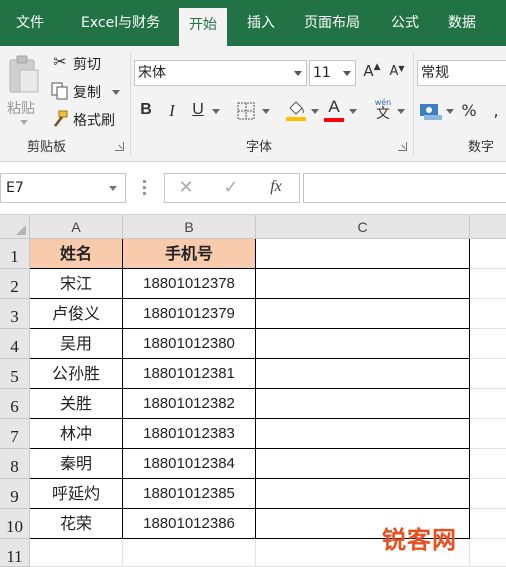 This screenshot has height=567, width=506. I want to click on row-header: 6, so click(15, 404).